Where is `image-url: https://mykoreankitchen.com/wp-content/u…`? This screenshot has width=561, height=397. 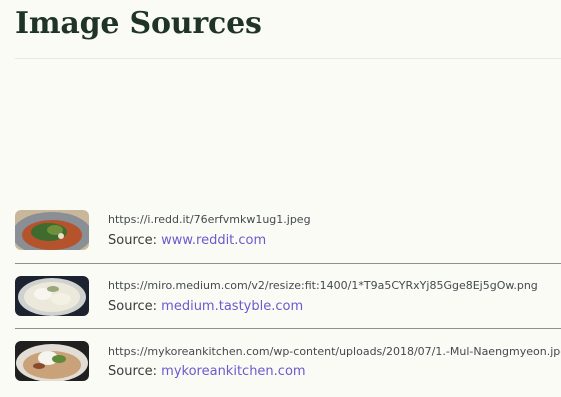 image-url: https://mykoreankitchen.com/wp-content/u… is located at coordinates (334, 351).